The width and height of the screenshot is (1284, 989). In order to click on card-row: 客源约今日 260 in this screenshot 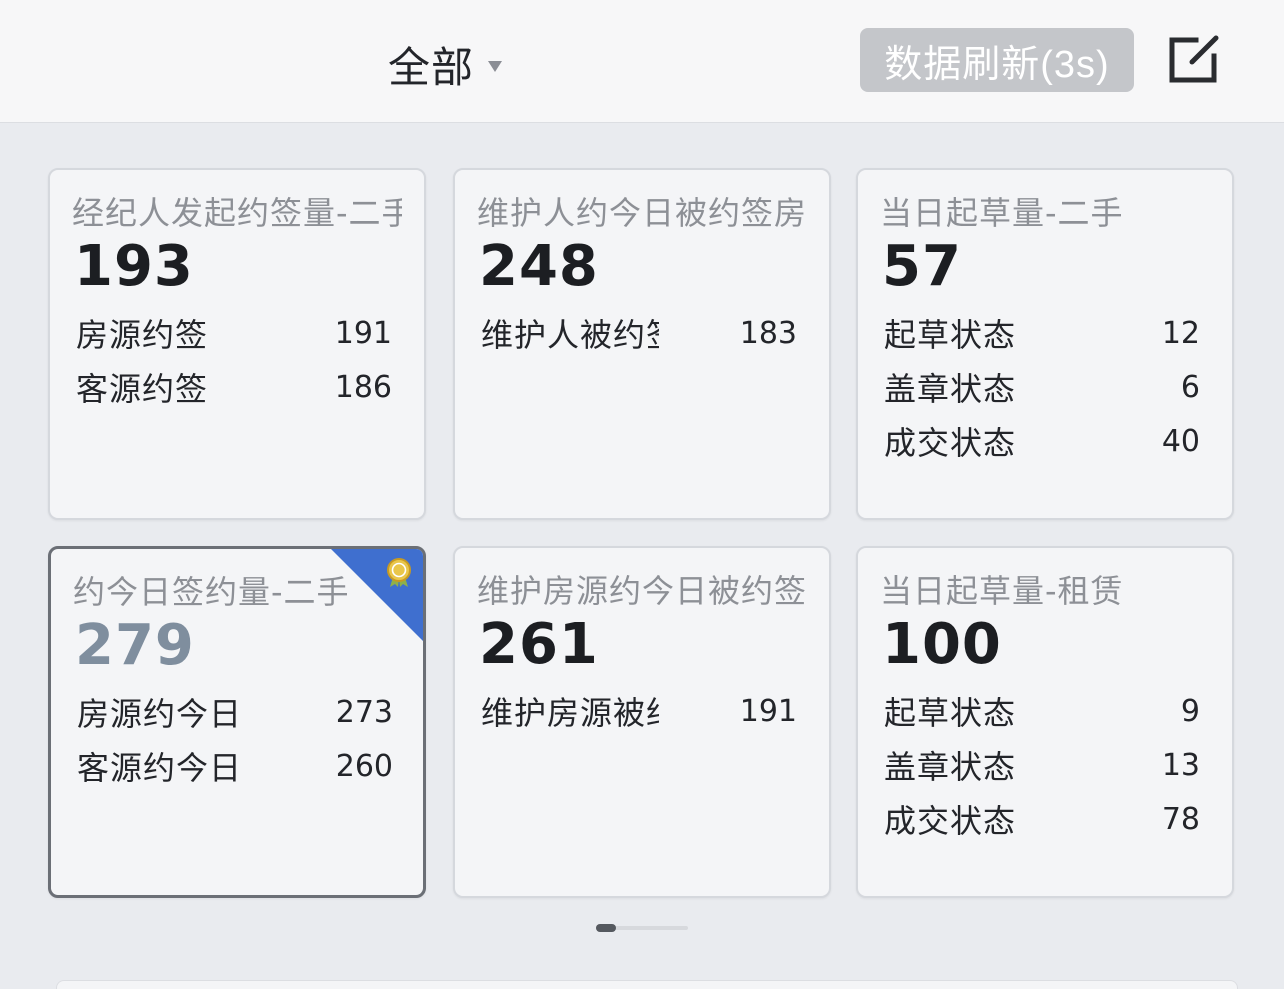, I will do `click(235, 766)`.